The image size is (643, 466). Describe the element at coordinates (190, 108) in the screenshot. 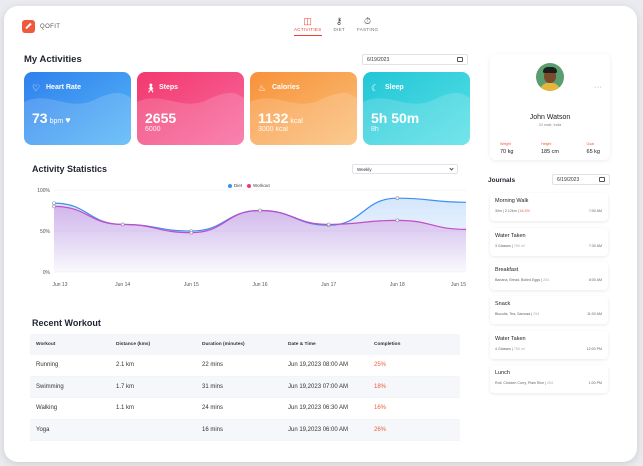

I see `steps-card: 🚶︎ Steps 2655 6000` at that location.